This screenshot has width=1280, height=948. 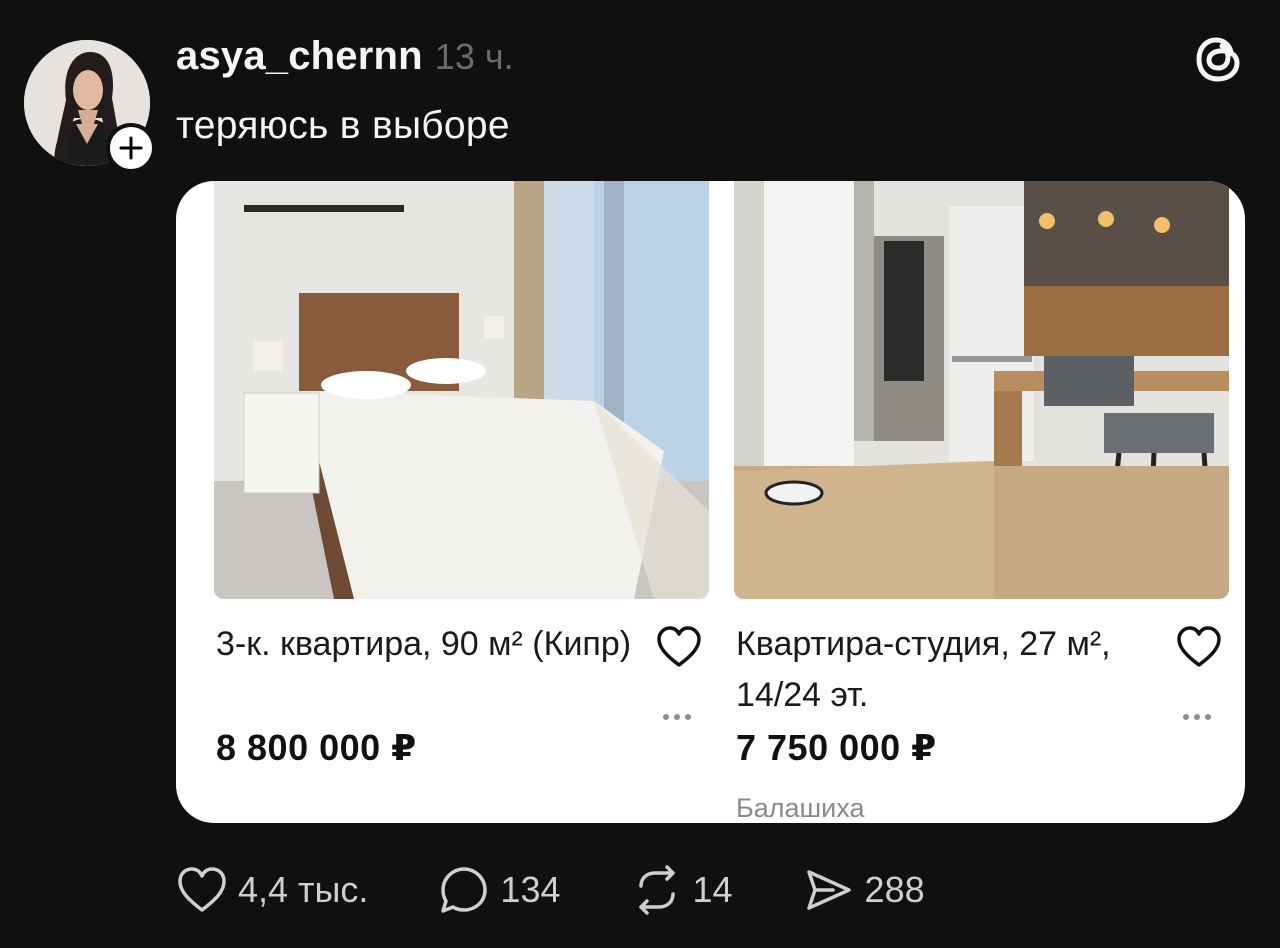 What do you see at coordinates (530, 889) in the screenshot?
I see `reply-count: 134` at bounding box center [530, 889].